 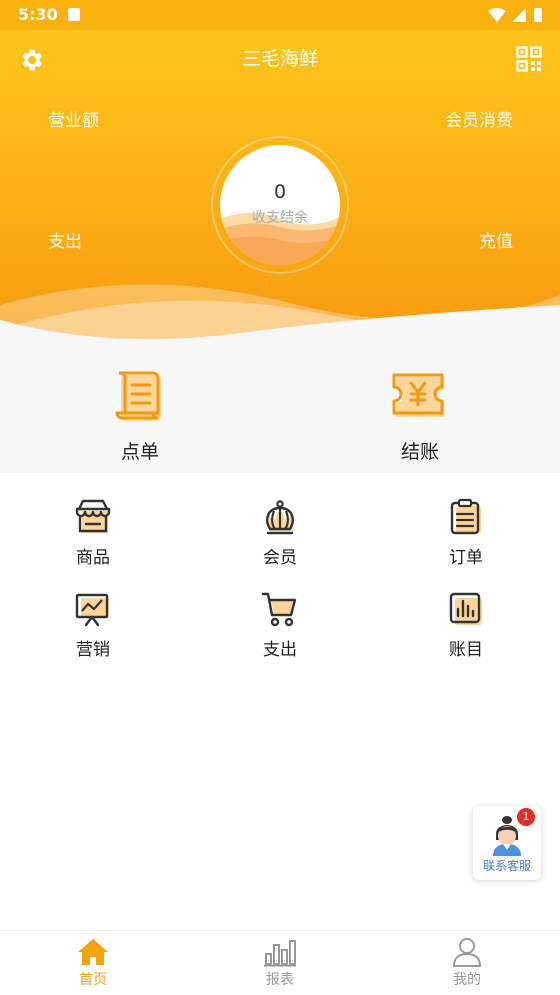 I want to click on expense-stat: 支出, so click(x=65, y=239).